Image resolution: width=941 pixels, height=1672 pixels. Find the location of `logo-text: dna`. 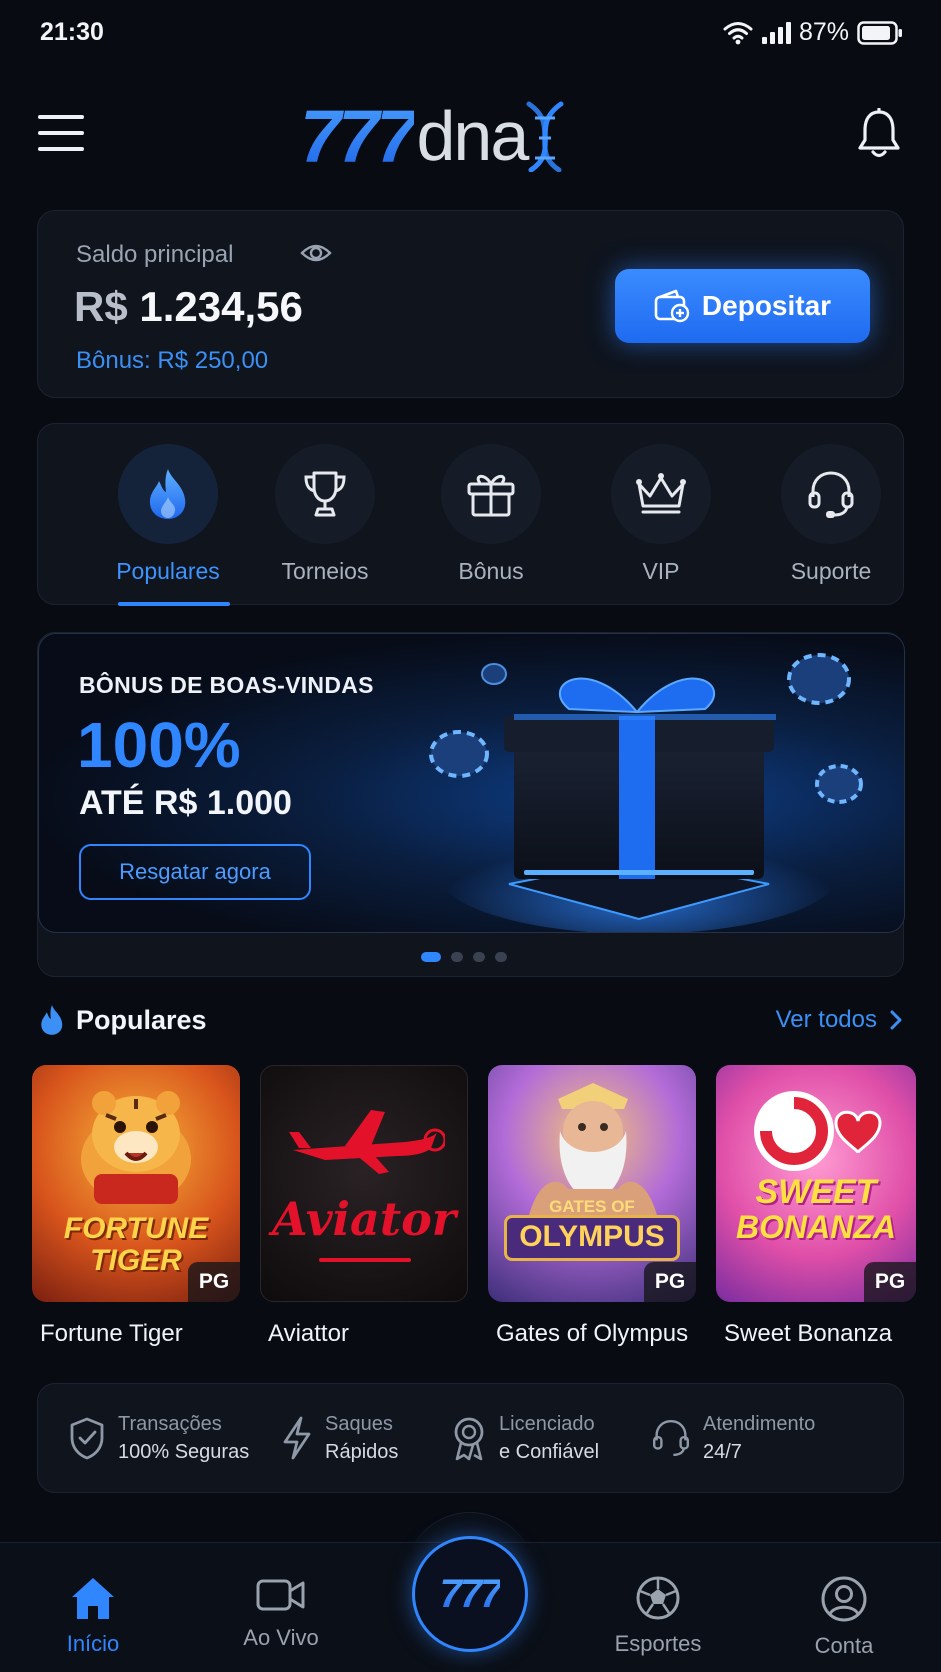

logo-text: dna is located at coordinates (472, 136).